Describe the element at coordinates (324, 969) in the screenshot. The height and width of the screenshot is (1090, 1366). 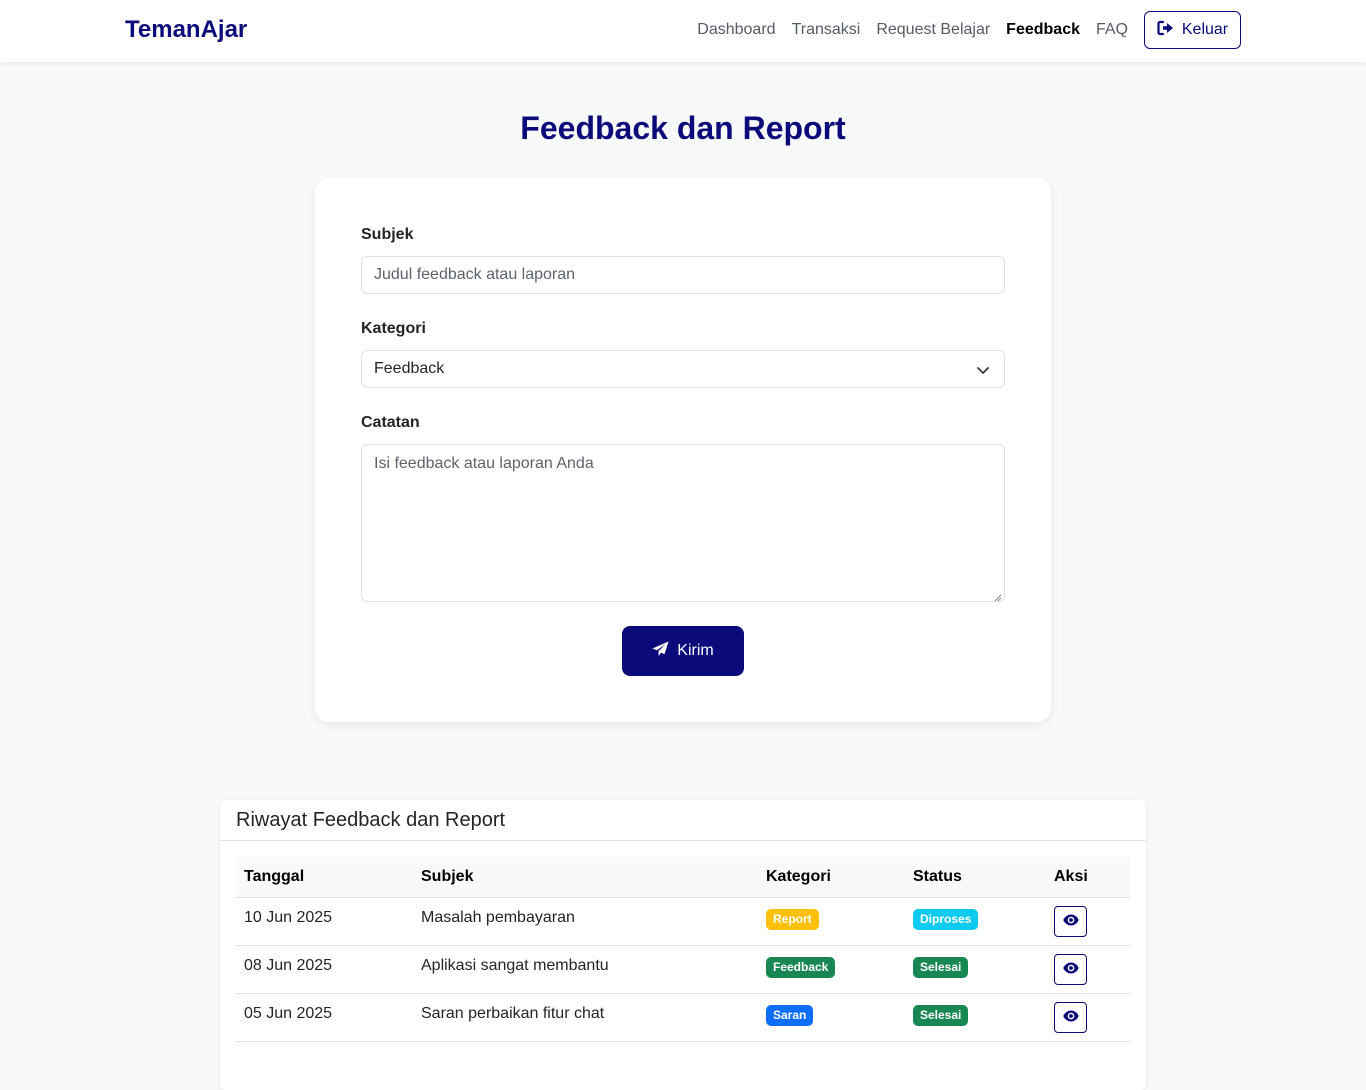
I see `row-date: 08 Jun 2025` at that location.